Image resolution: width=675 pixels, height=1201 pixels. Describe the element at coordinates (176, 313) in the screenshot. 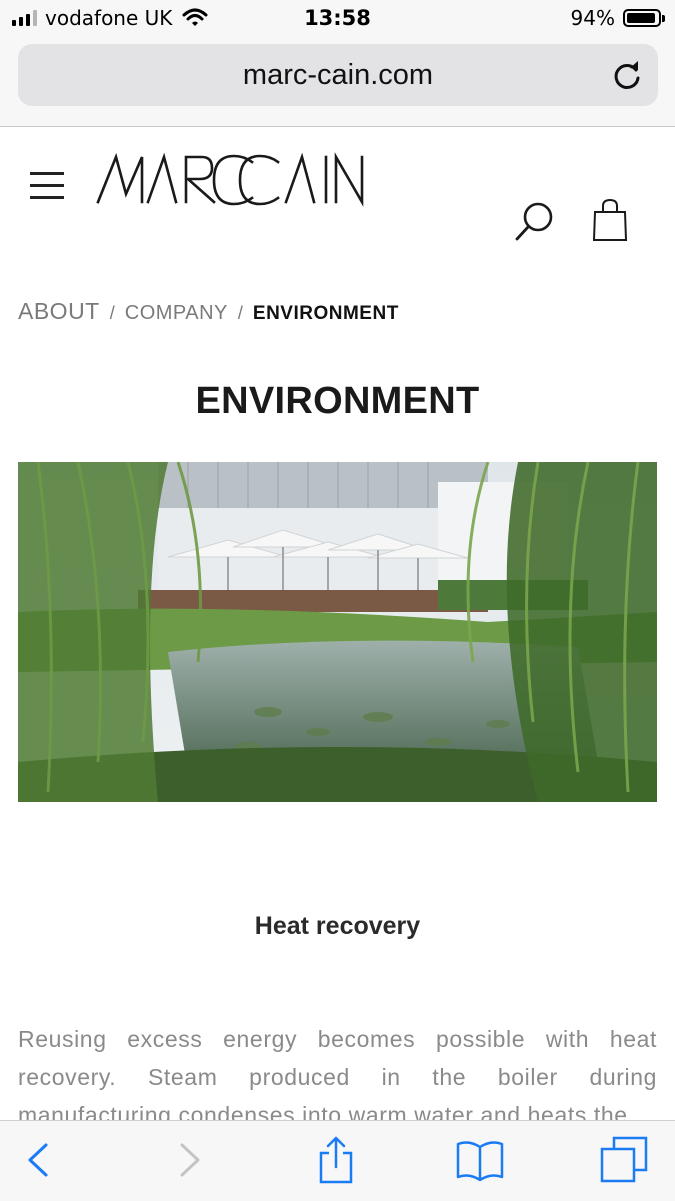

I see `breadcrumb-item-company: COMPANY` at that location.